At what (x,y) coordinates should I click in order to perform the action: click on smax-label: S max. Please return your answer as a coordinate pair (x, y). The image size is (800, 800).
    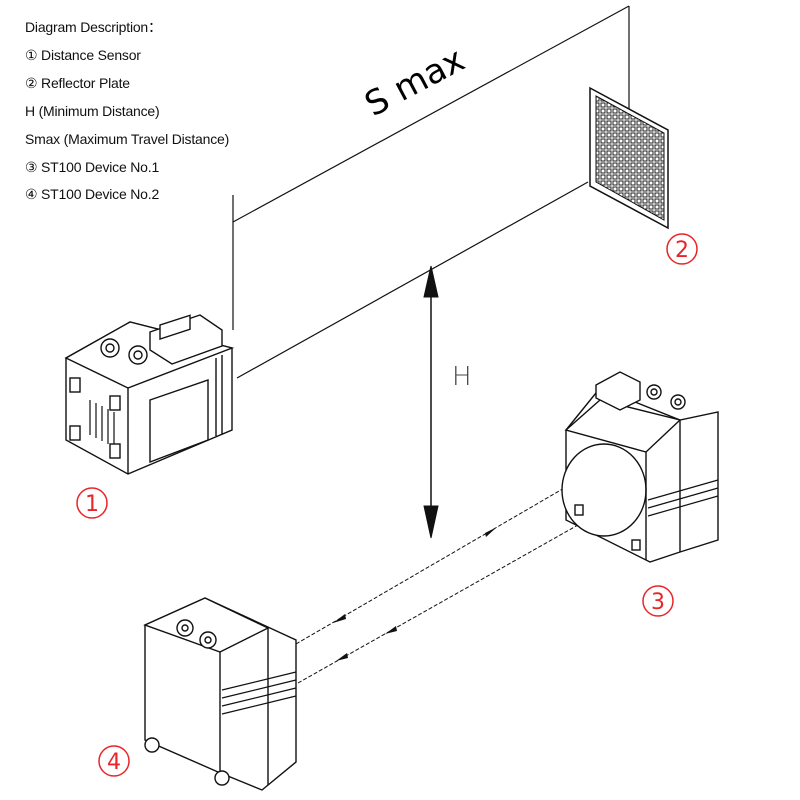
    Looking at the image, I should click on (414, 82).